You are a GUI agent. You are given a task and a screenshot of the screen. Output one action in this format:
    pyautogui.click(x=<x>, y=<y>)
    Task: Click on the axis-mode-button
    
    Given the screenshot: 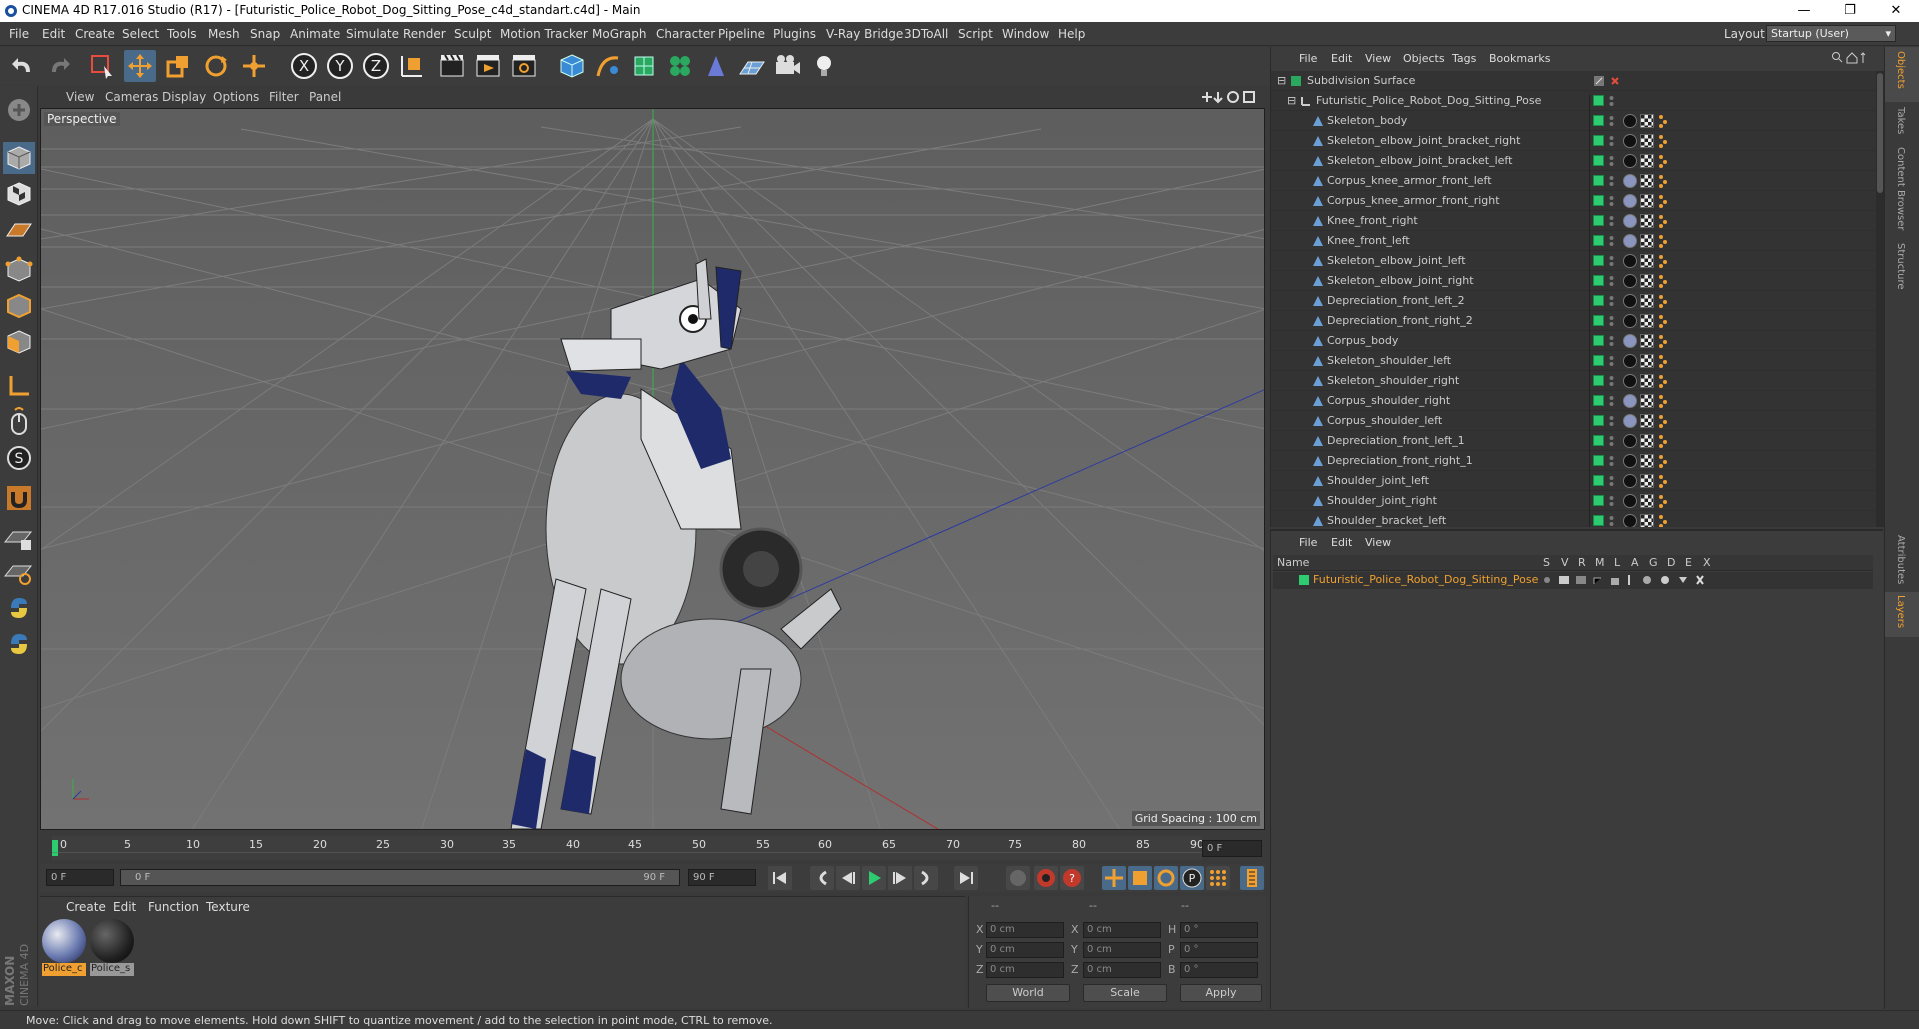 What is the action you would take?
    pyautogui.click(x=19, y=386)
    